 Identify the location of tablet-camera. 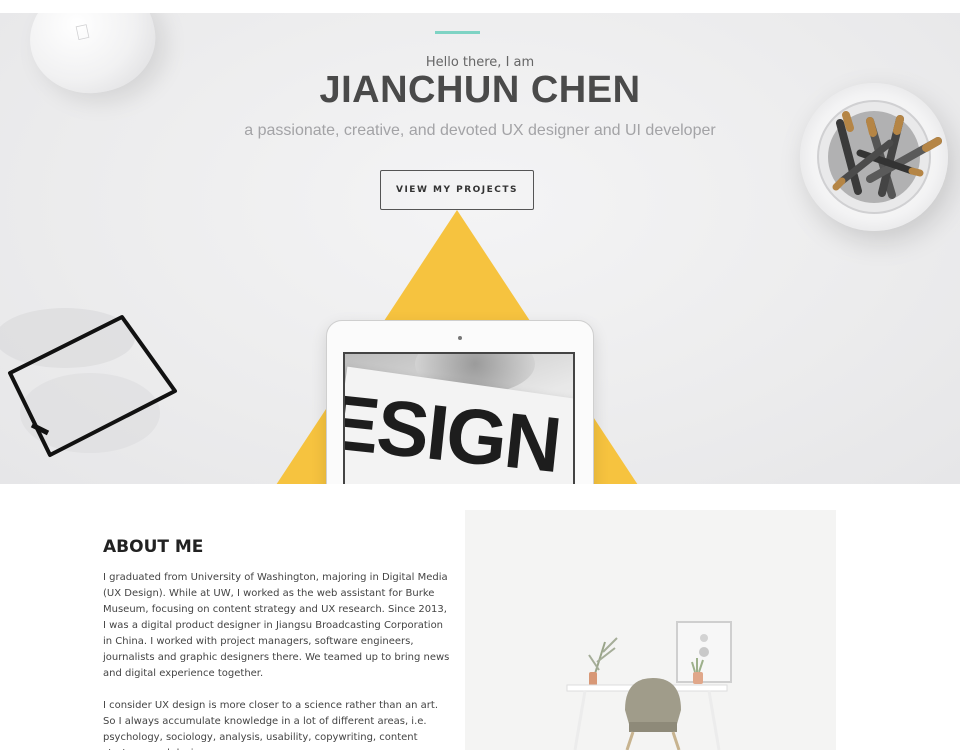
(460, 338).